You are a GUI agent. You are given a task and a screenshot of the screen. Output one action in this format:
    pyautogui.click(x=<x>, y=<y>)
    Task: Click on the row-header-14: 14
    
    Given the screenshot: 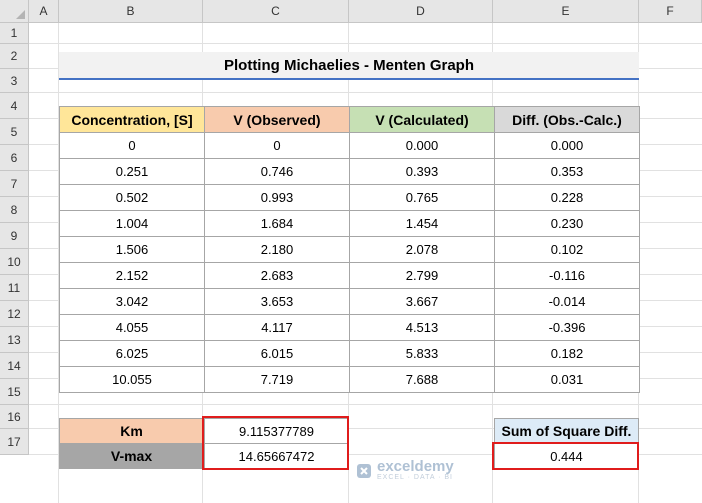 What is the action you would take?
    pyautogui.click(x=14, y=366)
    